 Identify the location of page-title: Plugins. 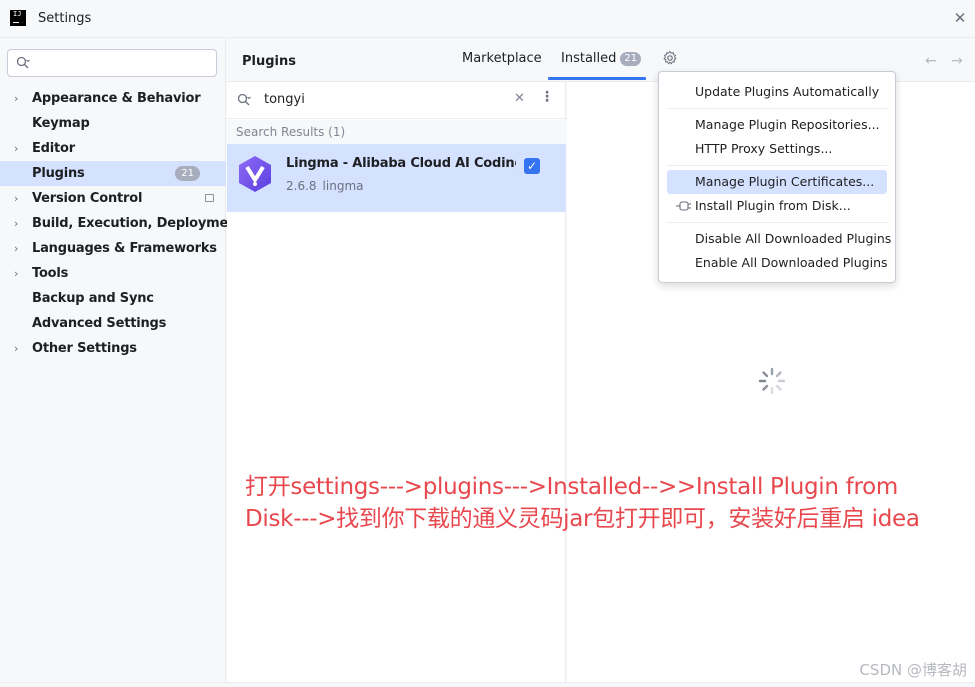
(269, 61).